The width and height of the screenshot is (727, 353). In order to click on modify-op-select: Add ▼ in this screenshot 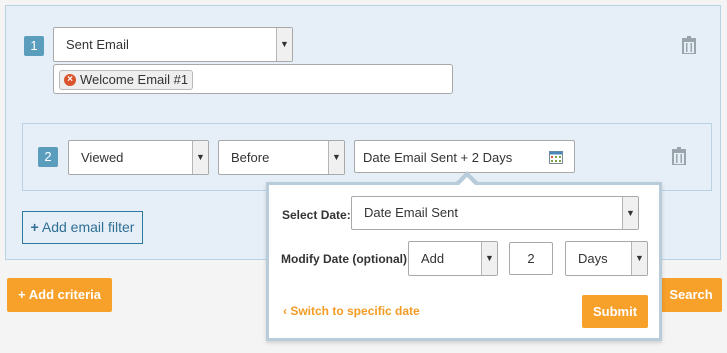, I will do `click(453, 258)`.